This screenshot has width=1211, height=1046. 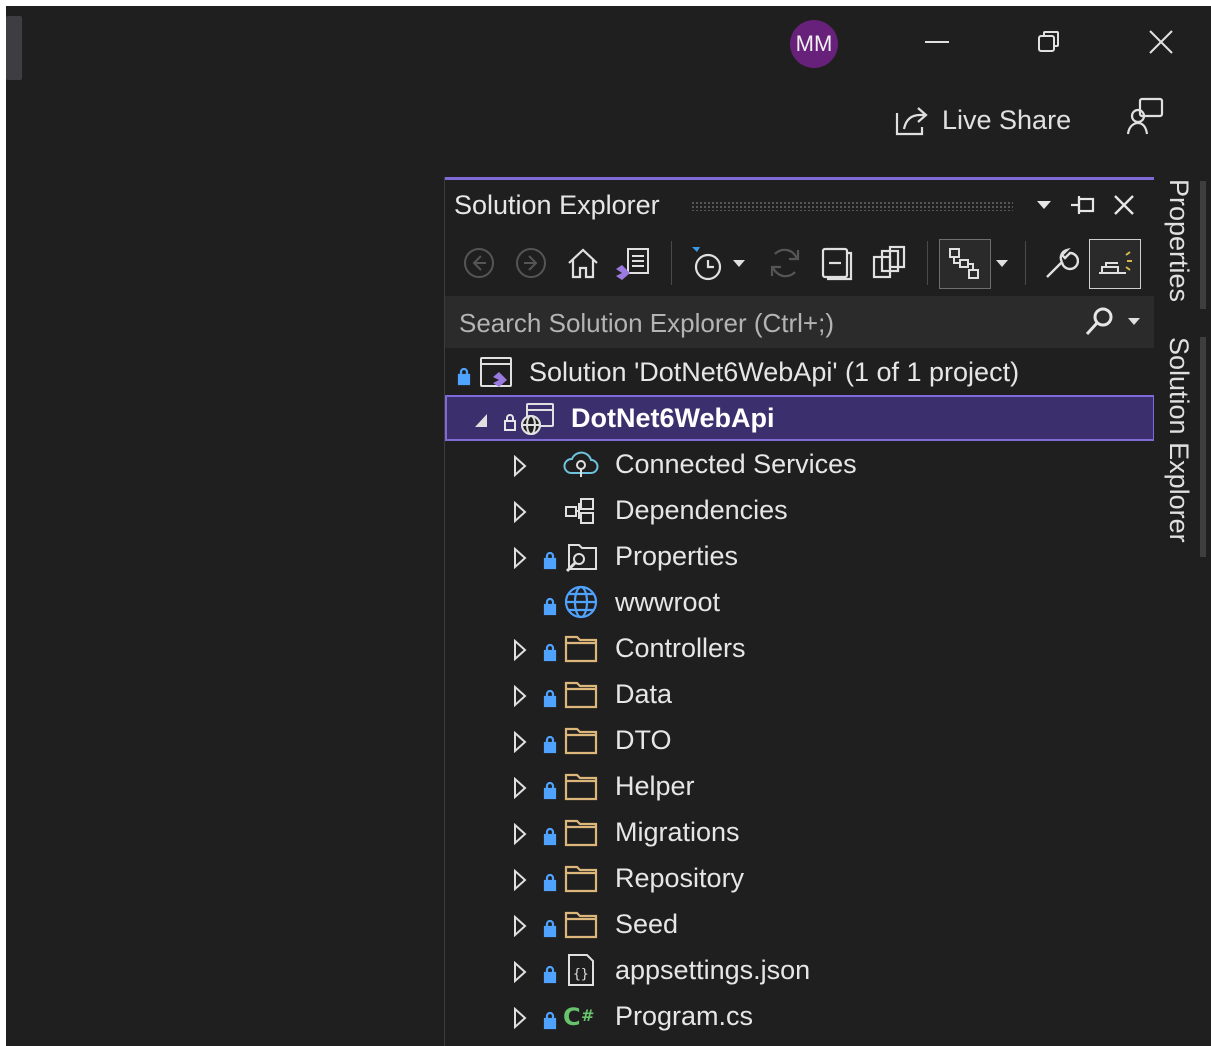 What do you see at coordinates (1100, 322) in the screenshot?
I see `search-button` at bounding box center [1100, 322].